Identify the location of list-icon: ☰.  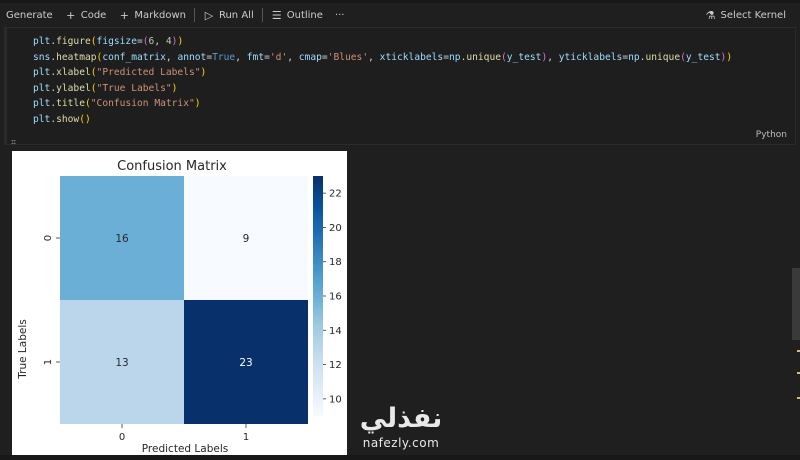
(276, 15).